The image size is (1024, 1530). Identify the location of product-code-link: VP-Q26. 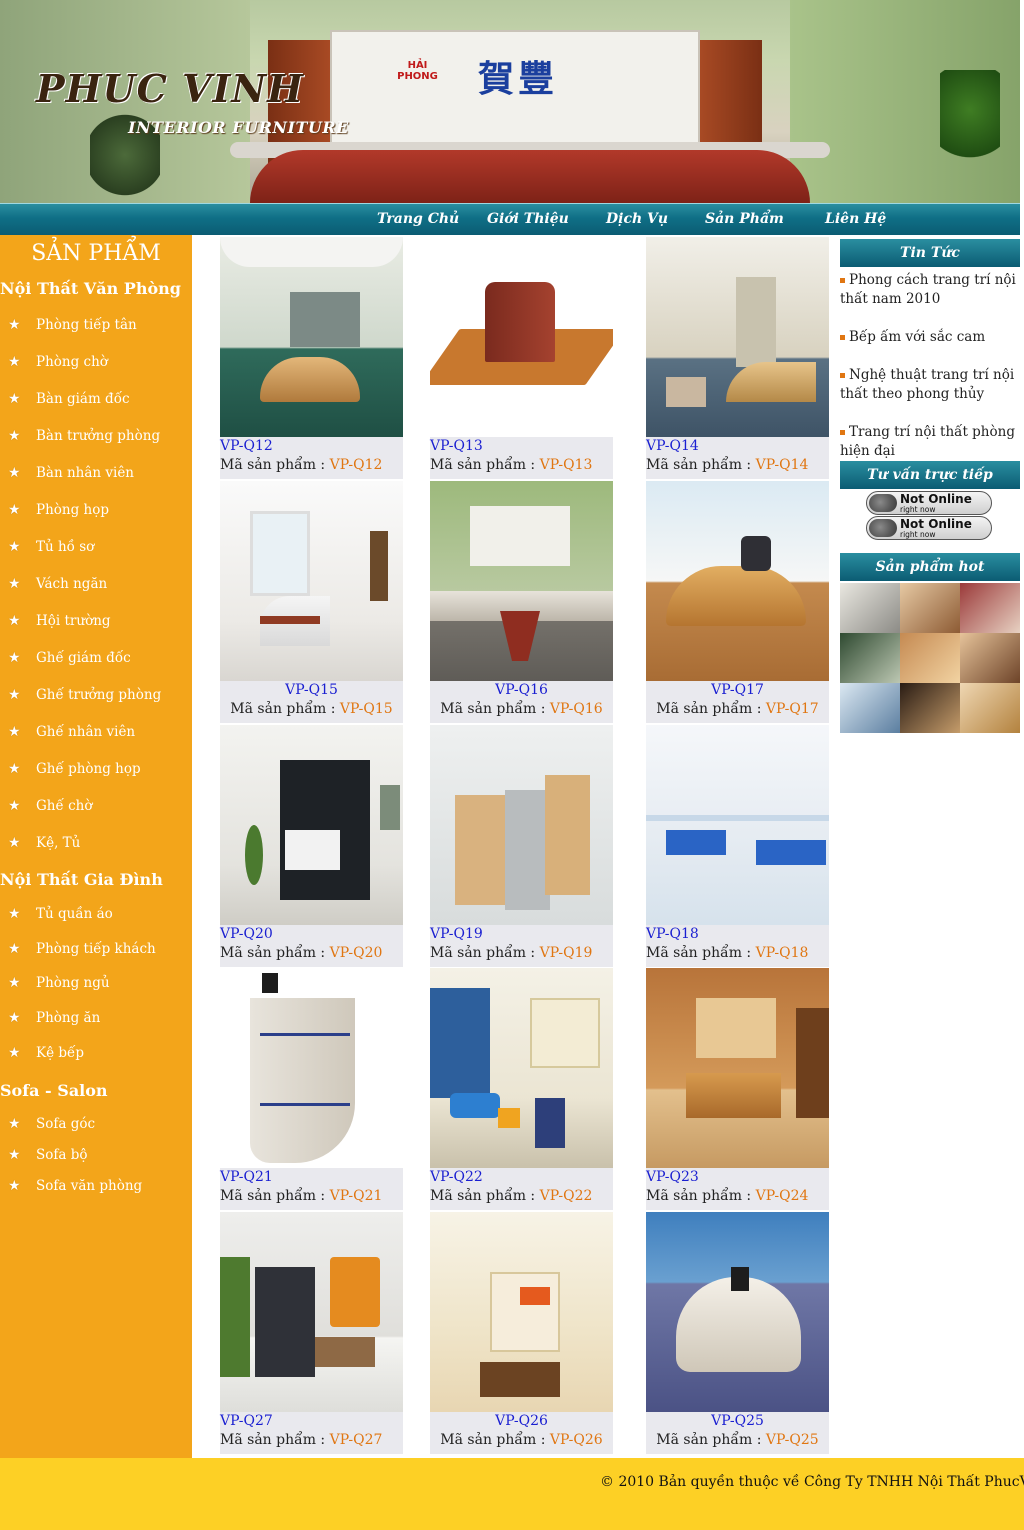
(521, 1421).